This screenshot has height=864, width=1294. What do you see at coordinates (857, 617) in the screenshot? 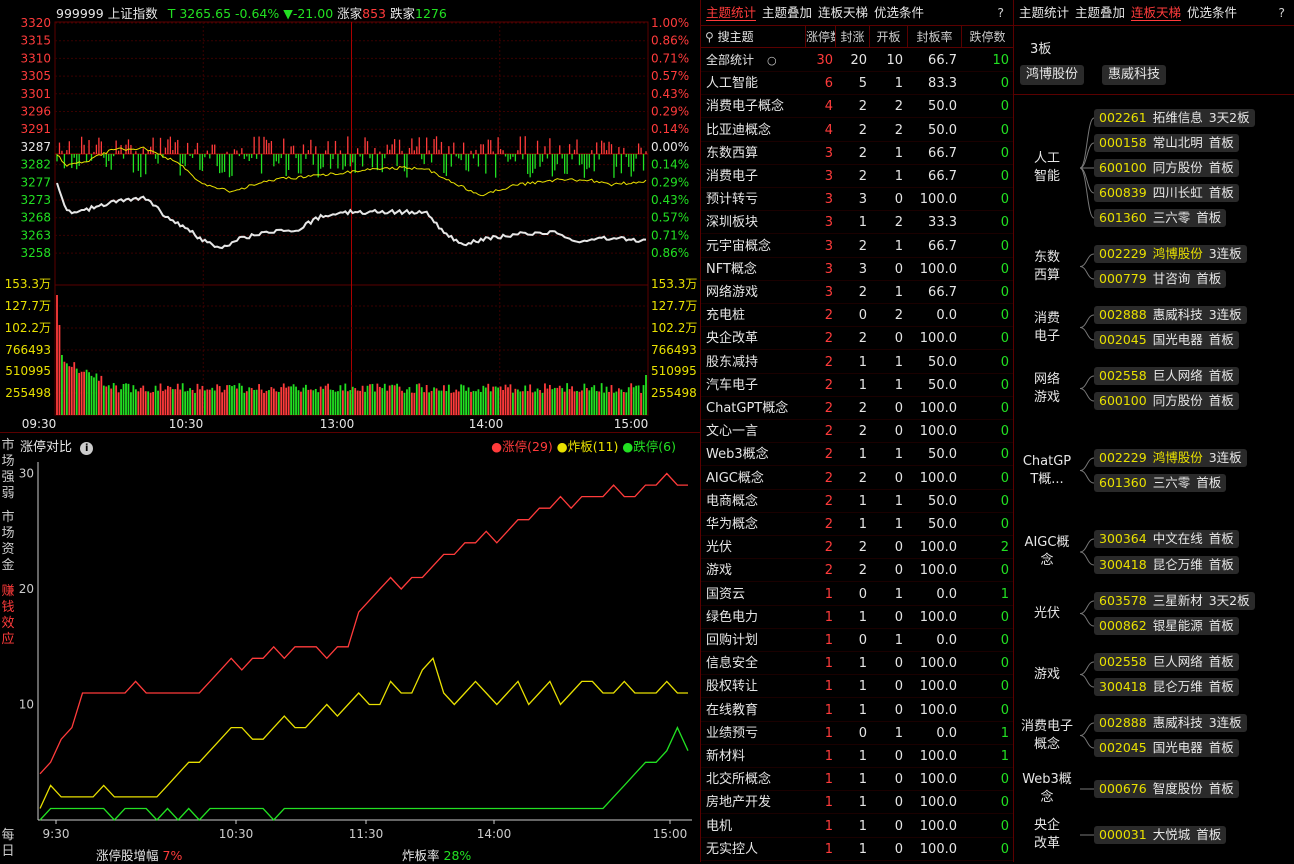
I see `theme-row: 绿色电力 1 1 0 100.0 0` at bounding box center [857, 617].